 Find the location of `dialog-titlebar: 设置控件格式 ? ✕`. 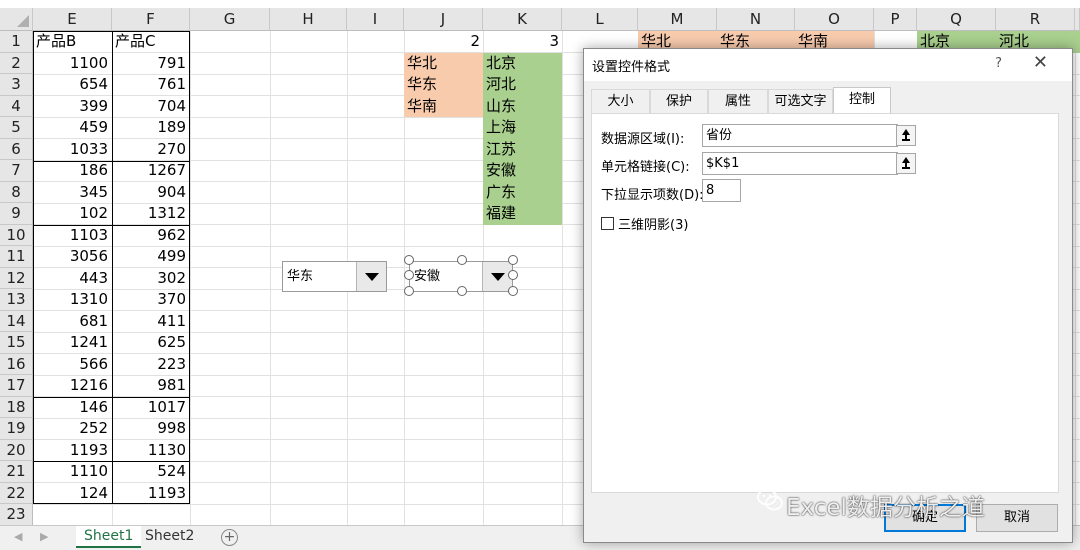

dialog-titlebar: 设置控件格式 ? ✕ is located at coordinates (828, 65).